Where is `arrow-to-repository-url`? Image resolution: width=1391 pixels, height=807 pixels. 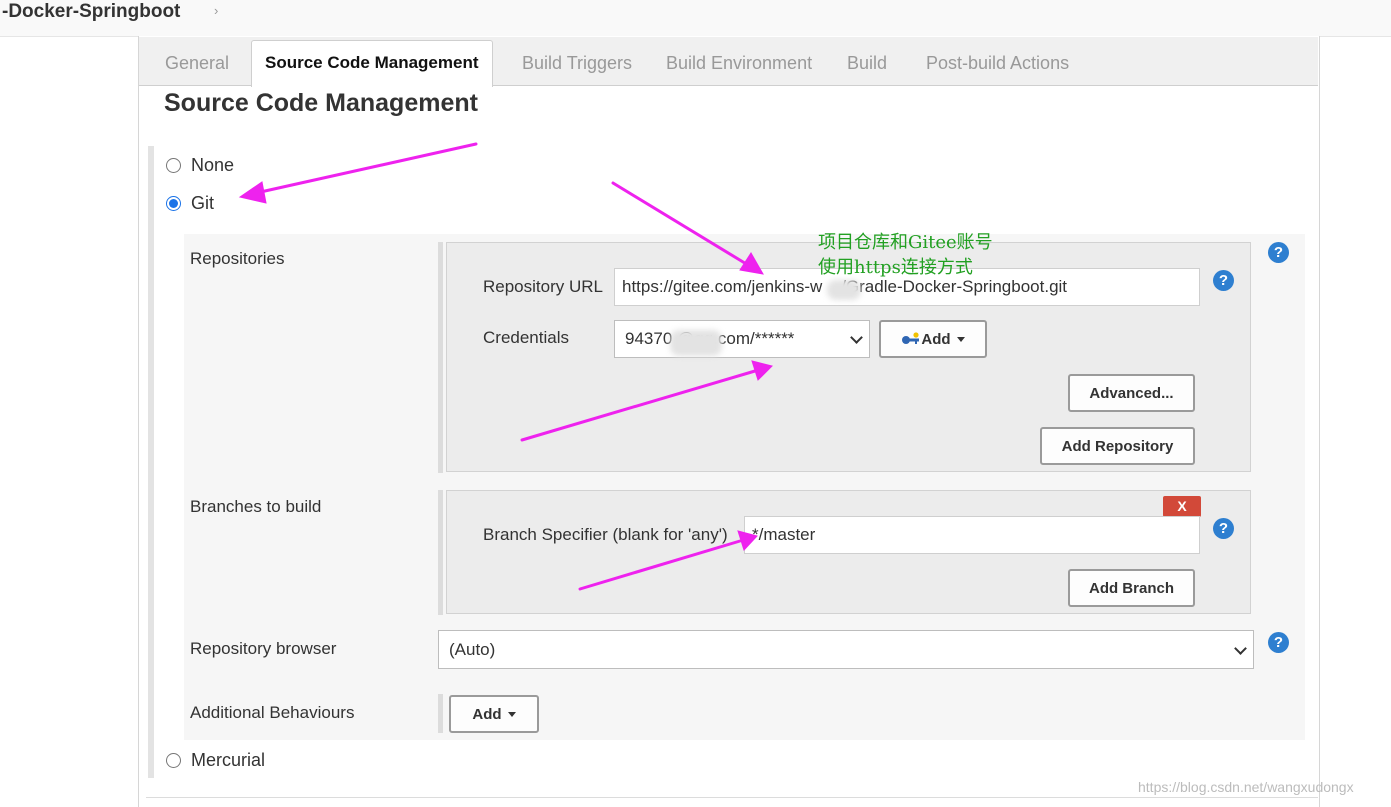
arrow-to-repository-url is located at coordinates (680, 224).